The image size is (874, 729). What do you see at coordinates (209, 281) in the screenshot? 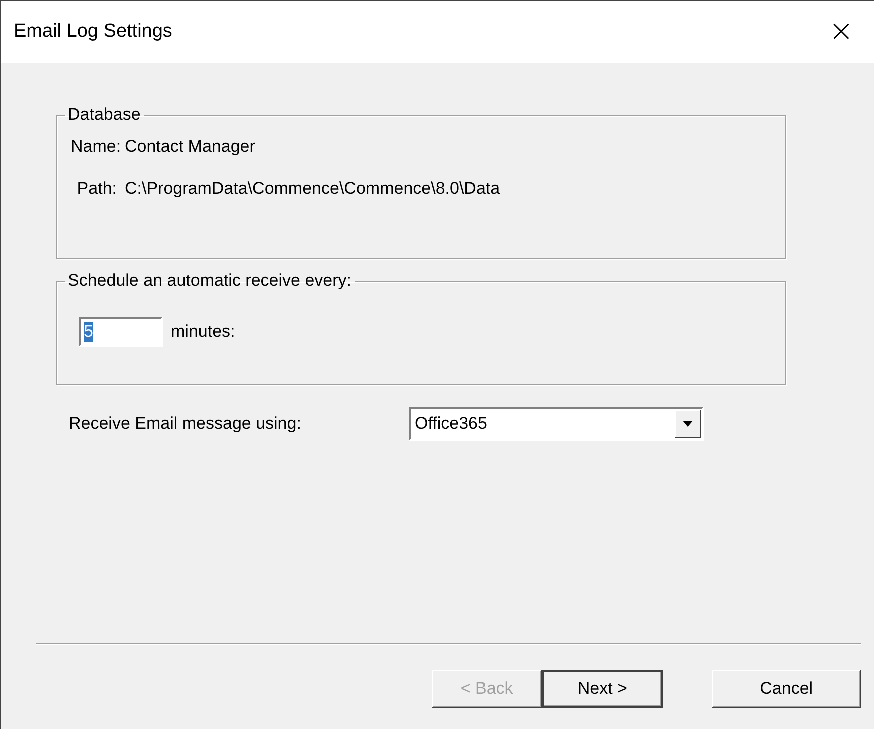
I see `group-title: Schedule an automatic receive every:` at bounding box center [209, 281].